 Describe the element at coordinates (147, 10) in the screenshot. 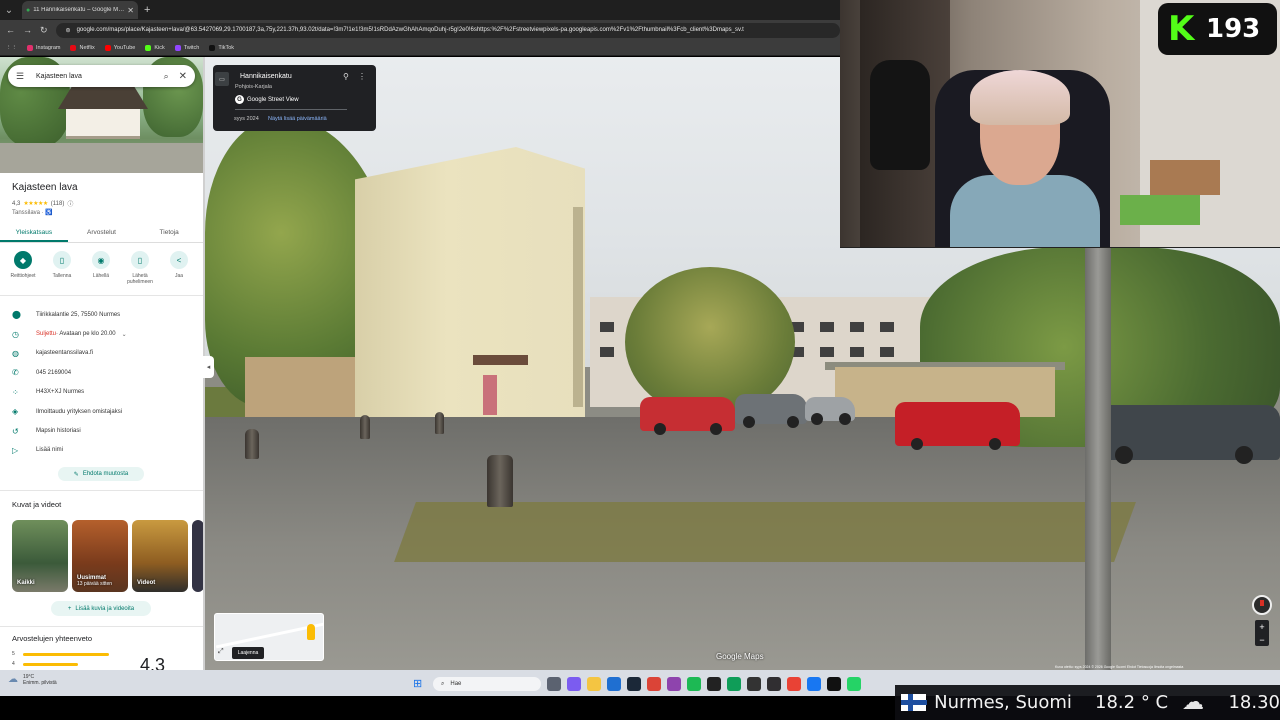

I see `new-tab-icon: +` at that location.